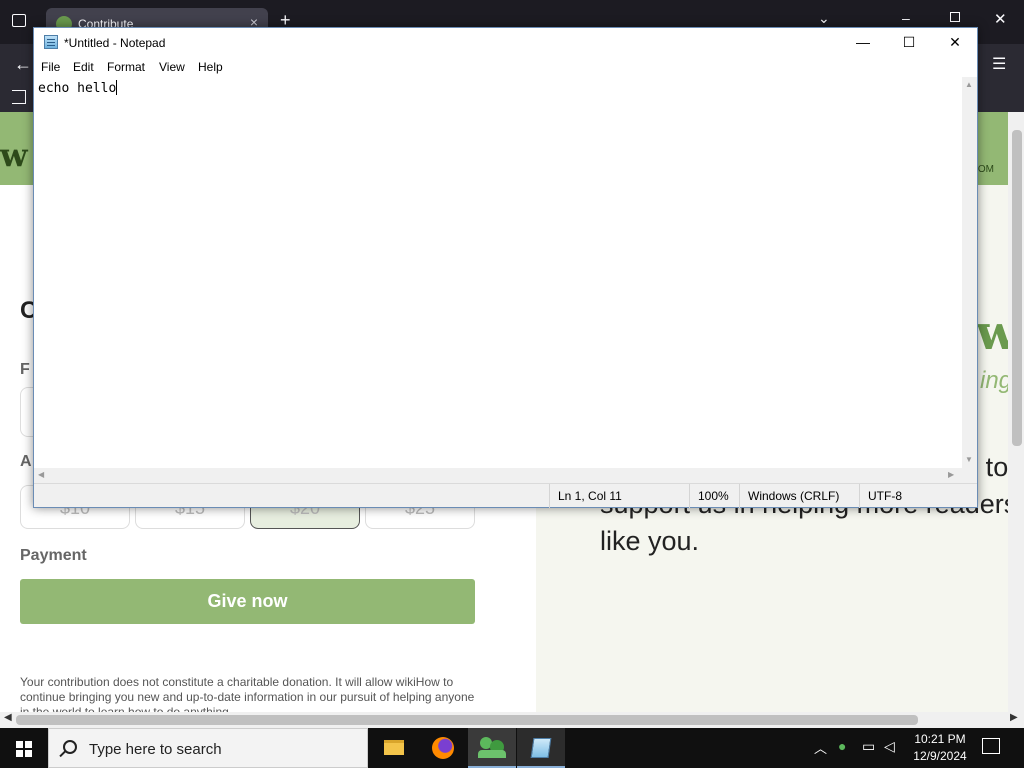 This screenshot has height=768, width=1024. Describe the element at coordinates (889, 746) in the screenshot. I see `volume-icon: ◁` at that location.